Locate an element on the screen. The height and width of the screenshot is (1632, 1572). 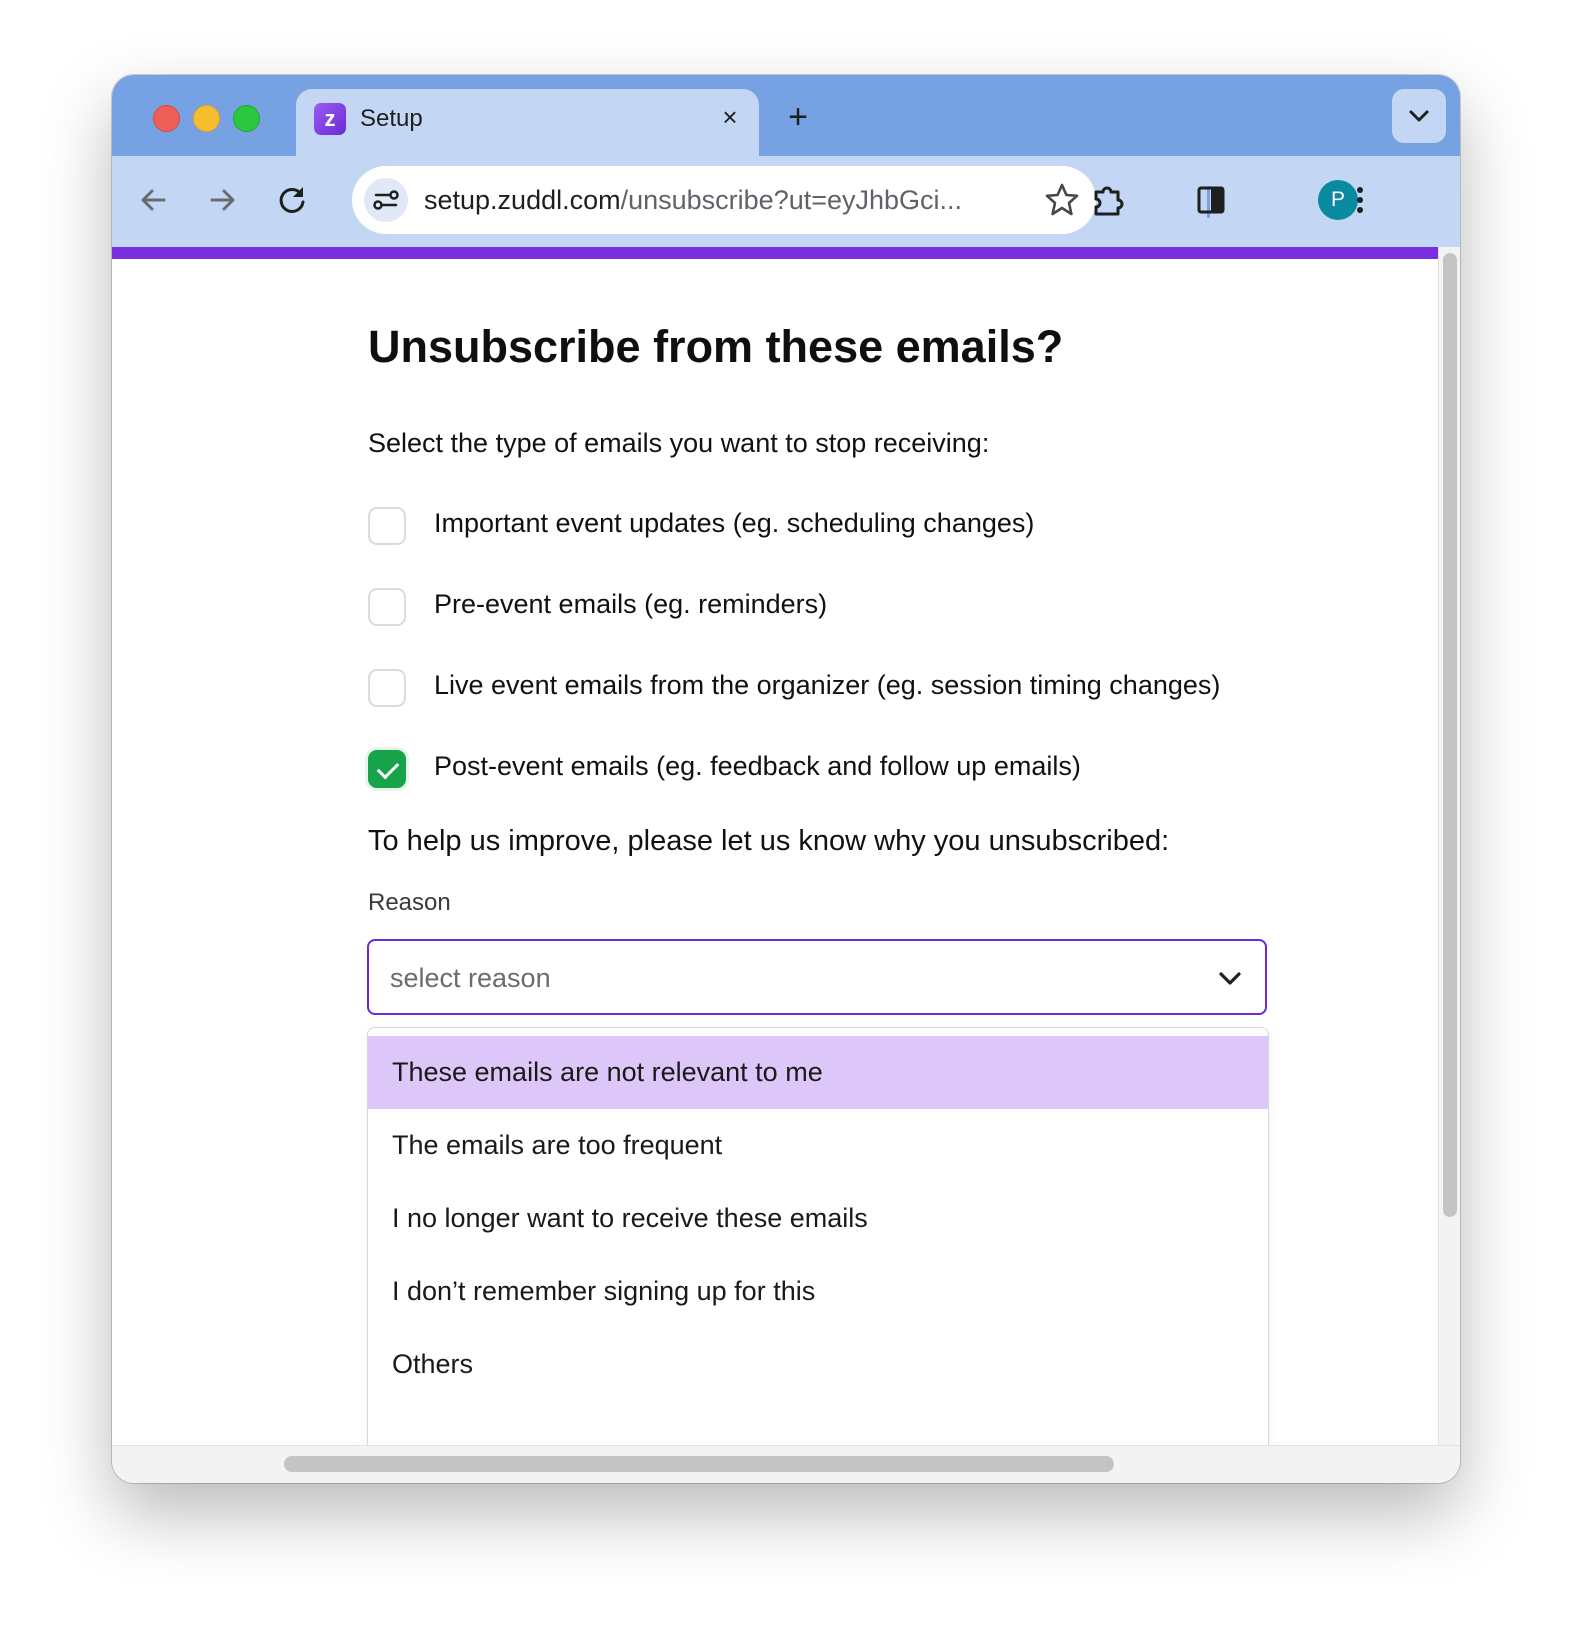
extensions-icon is located at coordinates (1109, 201).